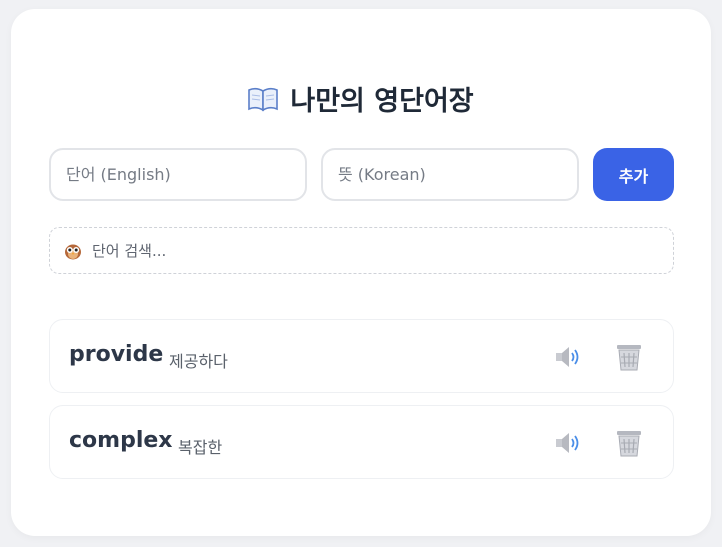  Describe the element at coordinates (372, 250) in the screenshot. I see `search-input` at that location.